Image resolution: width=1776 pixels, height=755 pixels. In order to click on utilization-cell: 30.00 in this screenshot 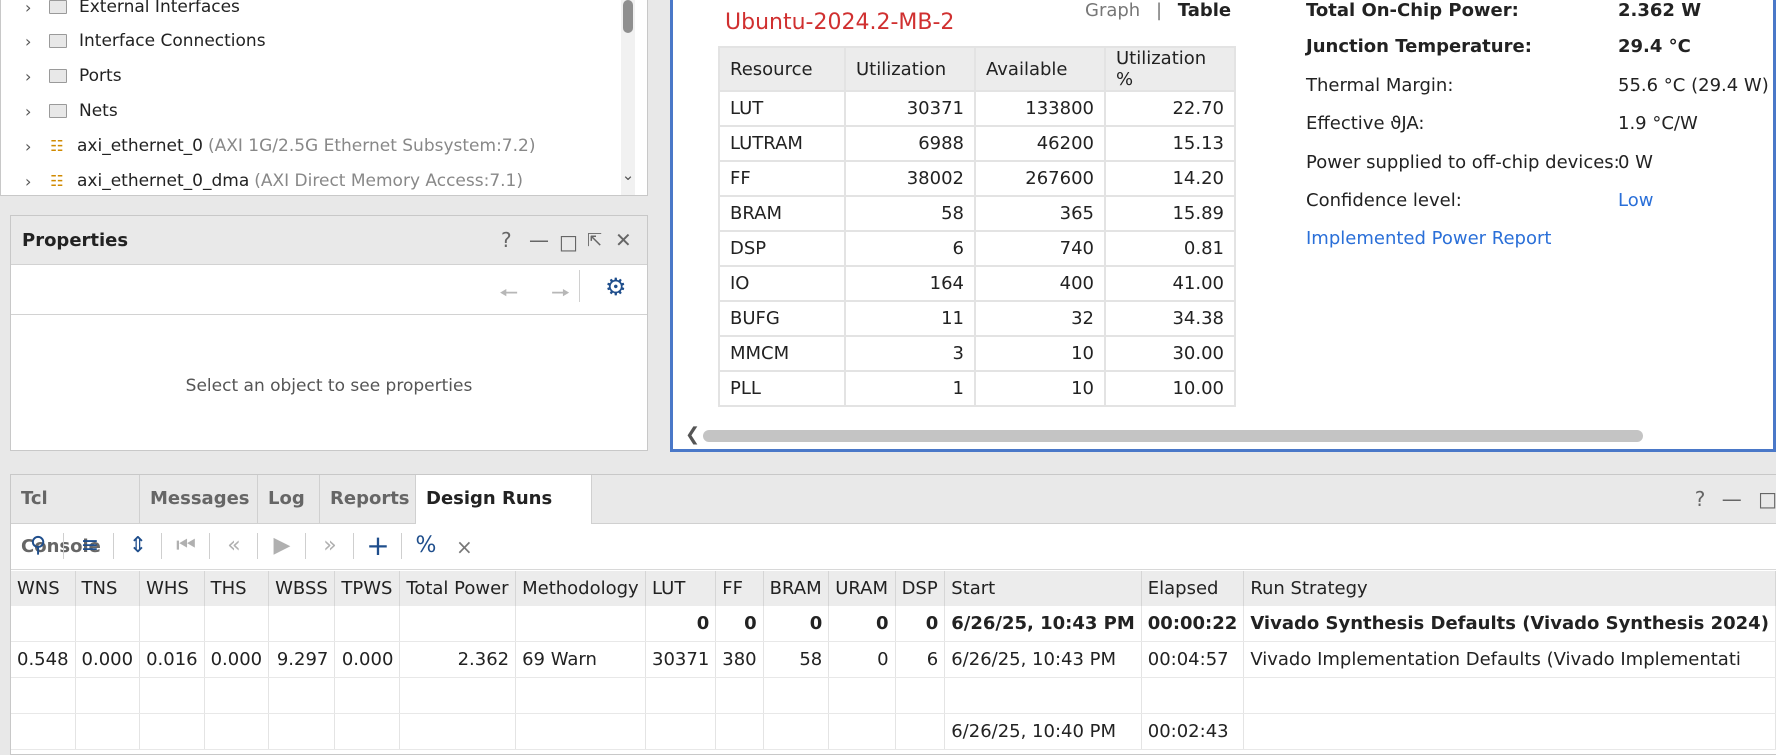, I will do `click(1170, 353)`.